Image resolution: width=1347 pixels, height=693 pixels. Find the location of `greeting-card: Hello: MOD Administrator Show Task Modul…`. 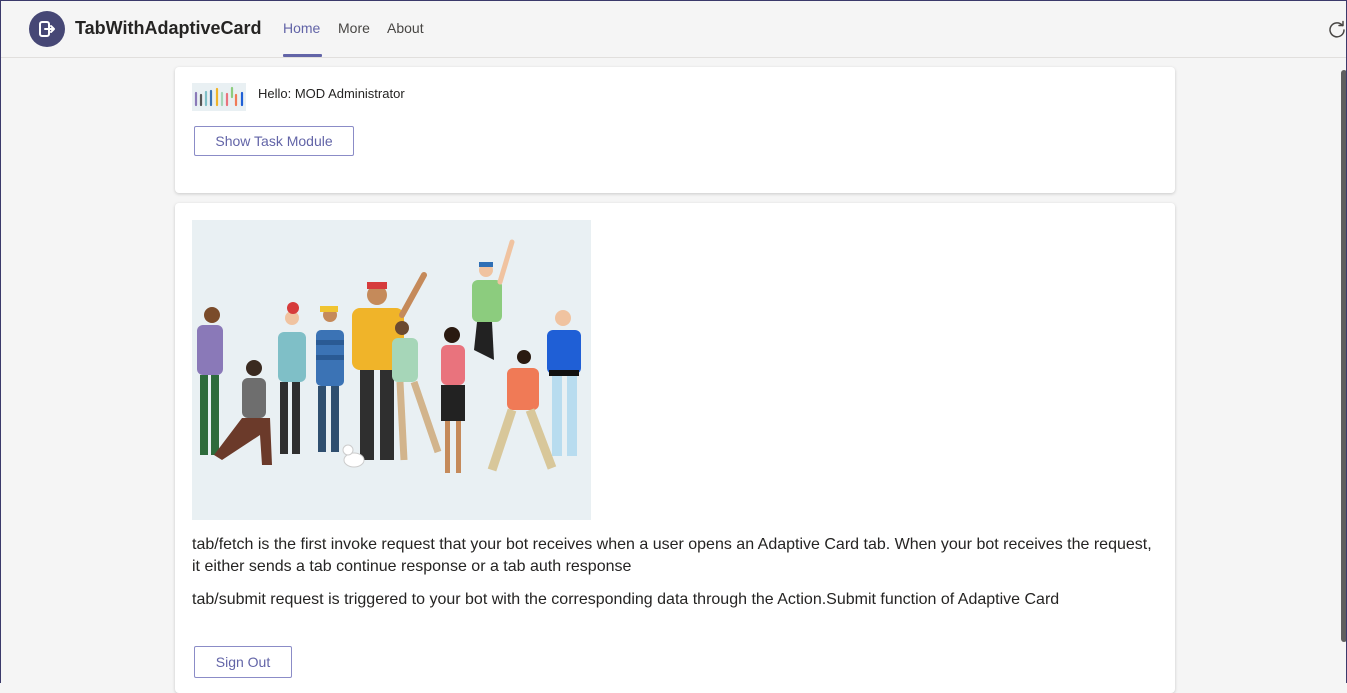

greeting-card: Hello: MOD Administrator Show Task Modul… is located at coordinates (675, 130).